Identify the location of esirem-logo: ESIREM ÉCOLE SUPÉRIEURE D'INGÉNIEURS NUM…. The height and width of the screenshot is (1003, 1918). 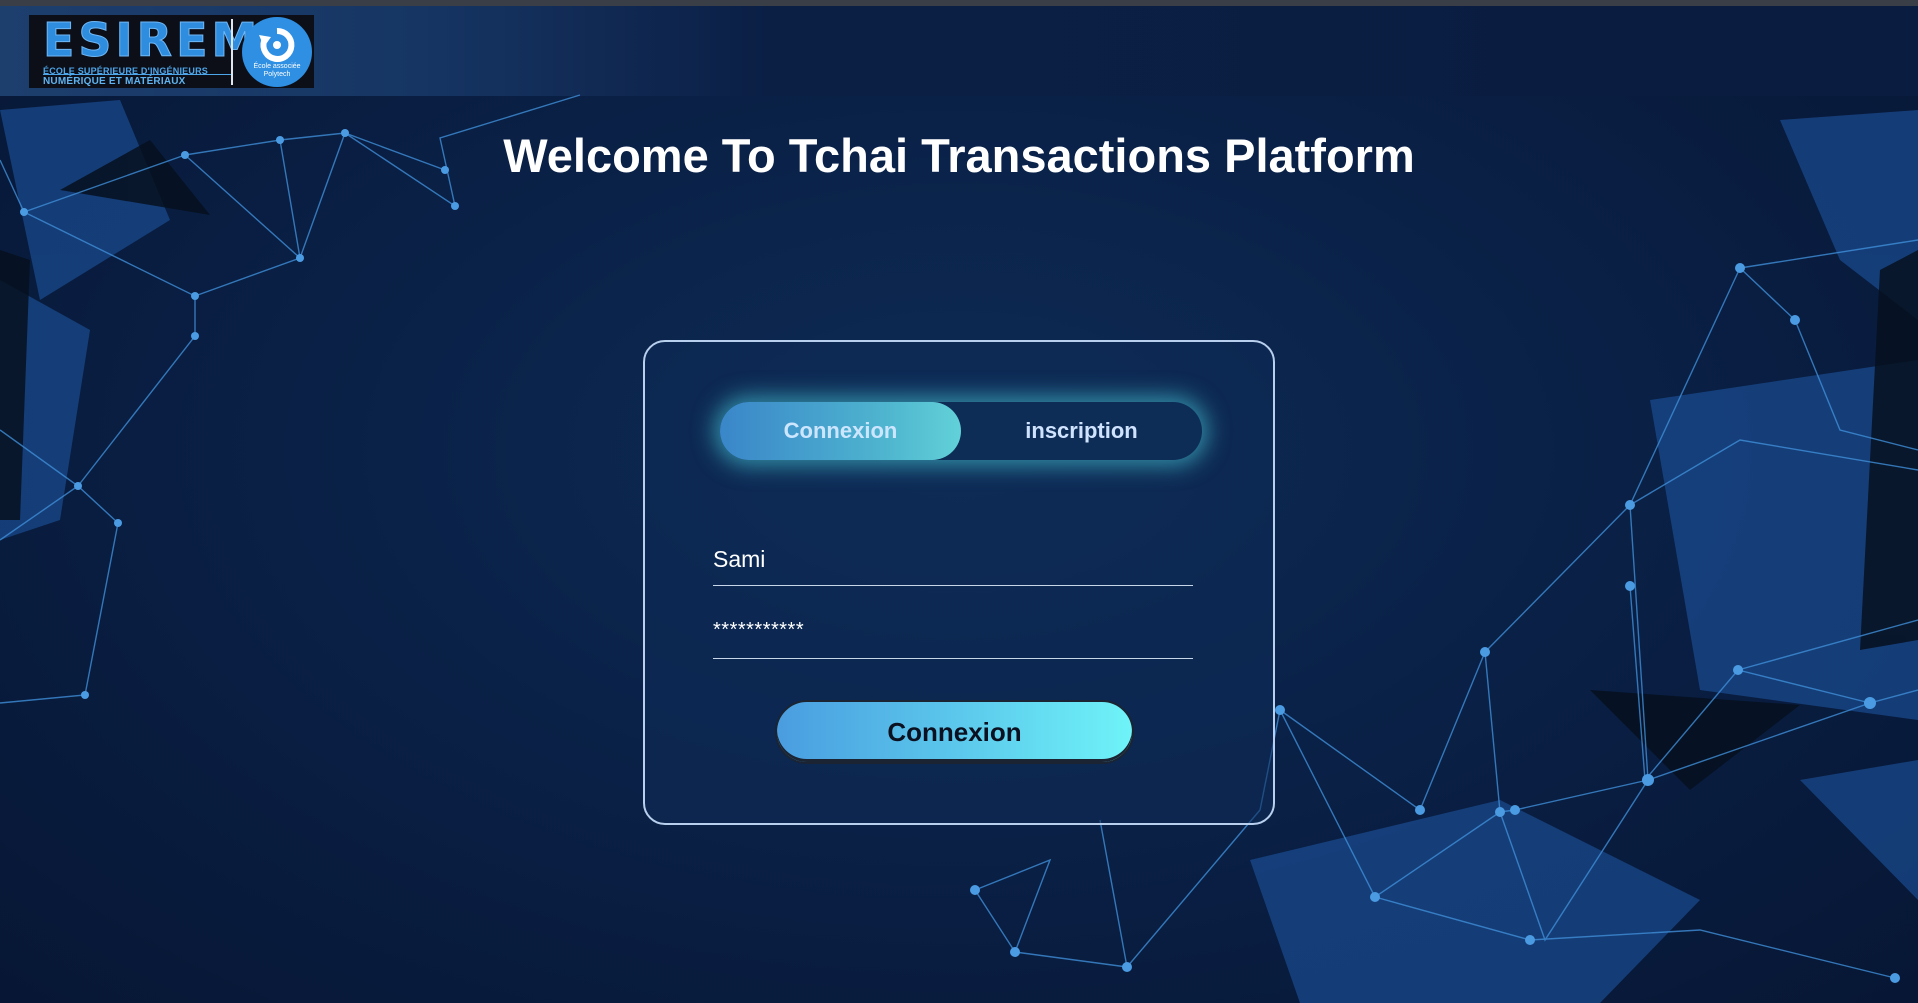
(171, 51).